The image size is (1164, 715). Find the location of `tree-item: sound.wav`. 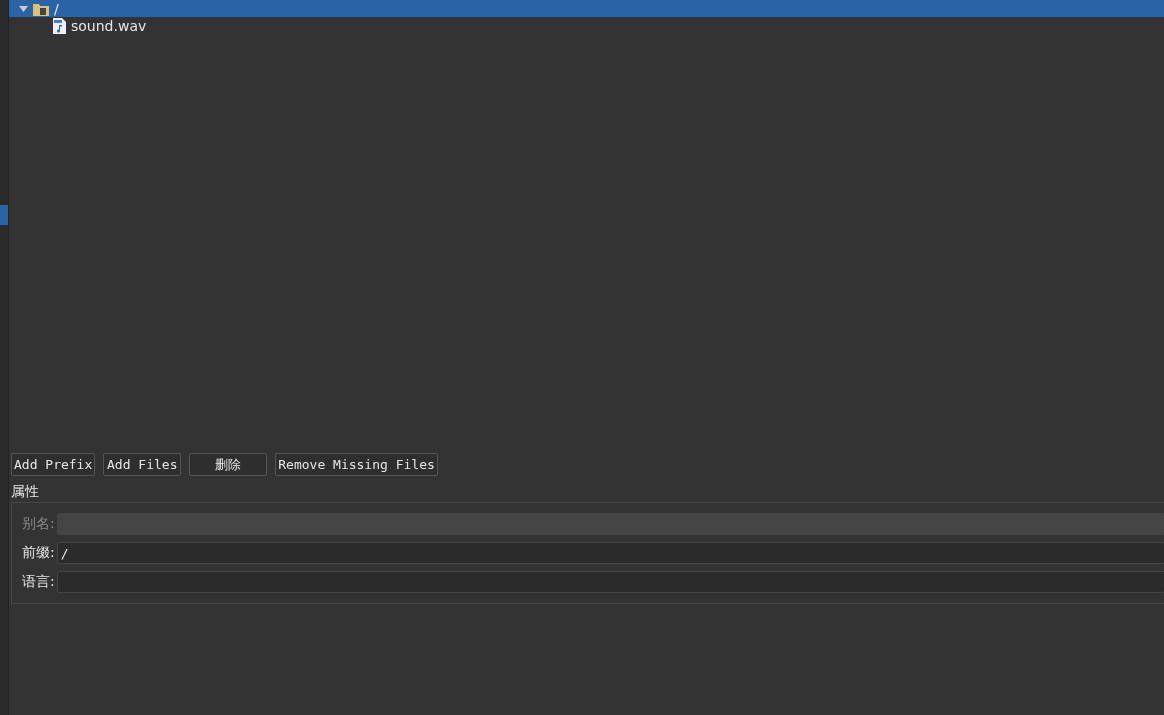

tree-item: sound.wav is located at coordinates (586, 25).